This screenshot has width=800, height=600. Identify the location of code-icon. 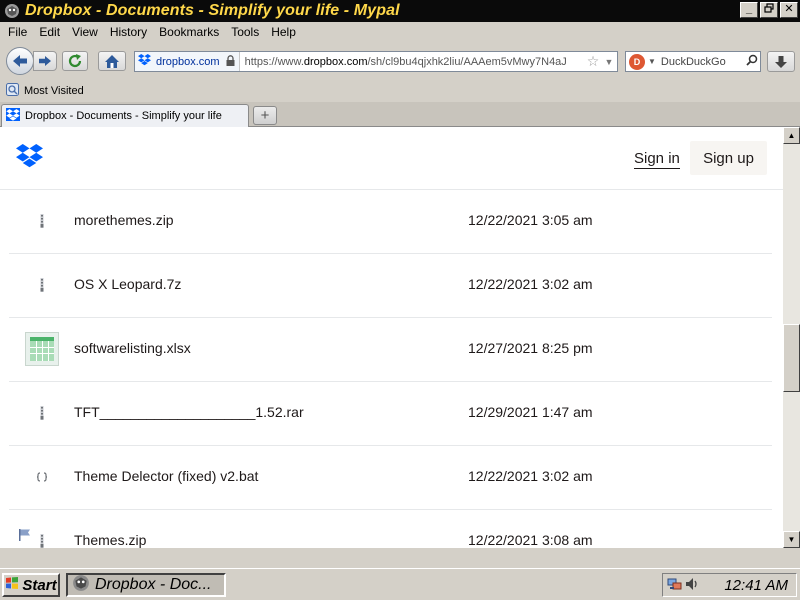
(42, 477).